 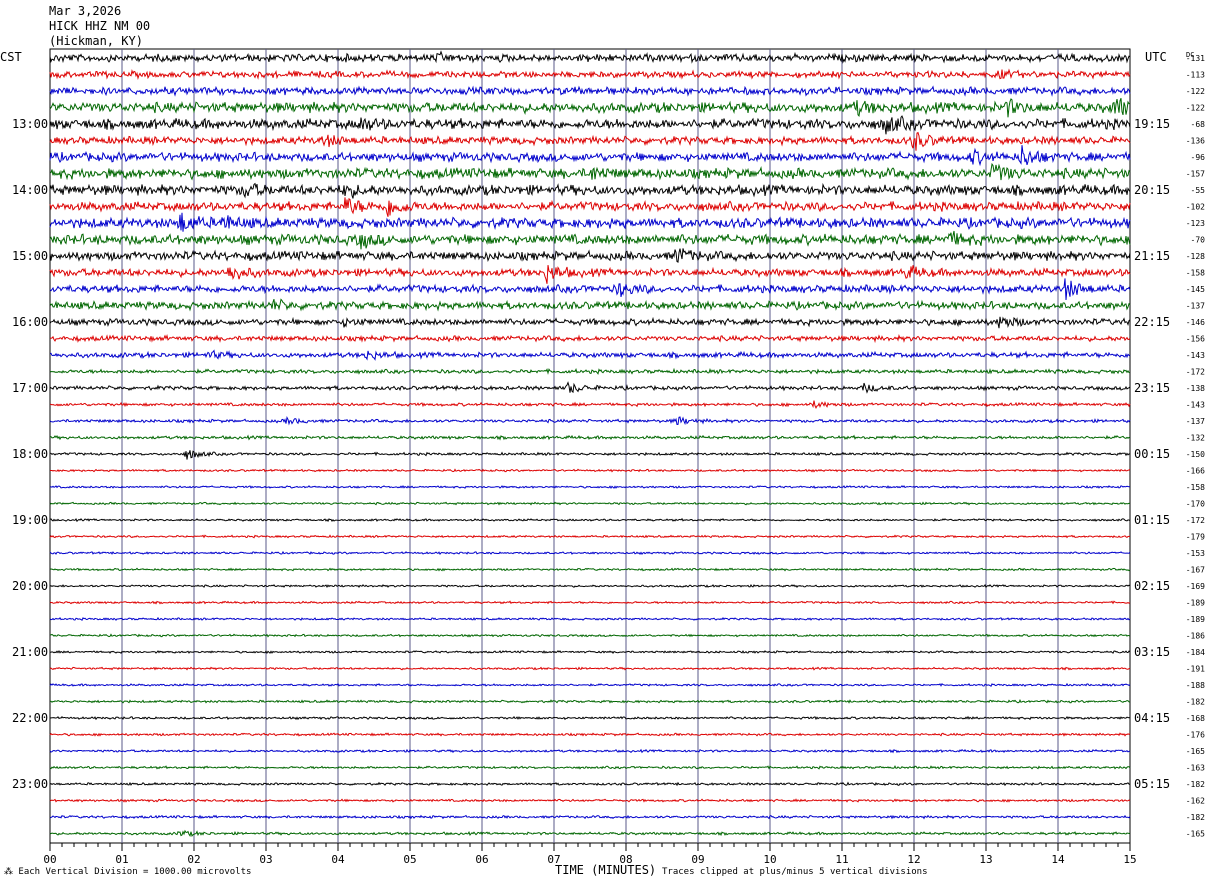 What do you see at coordinates (30, 322) in the screenshot?
I see `left-hour-label: 16:00` at bounding box center [30, 322].